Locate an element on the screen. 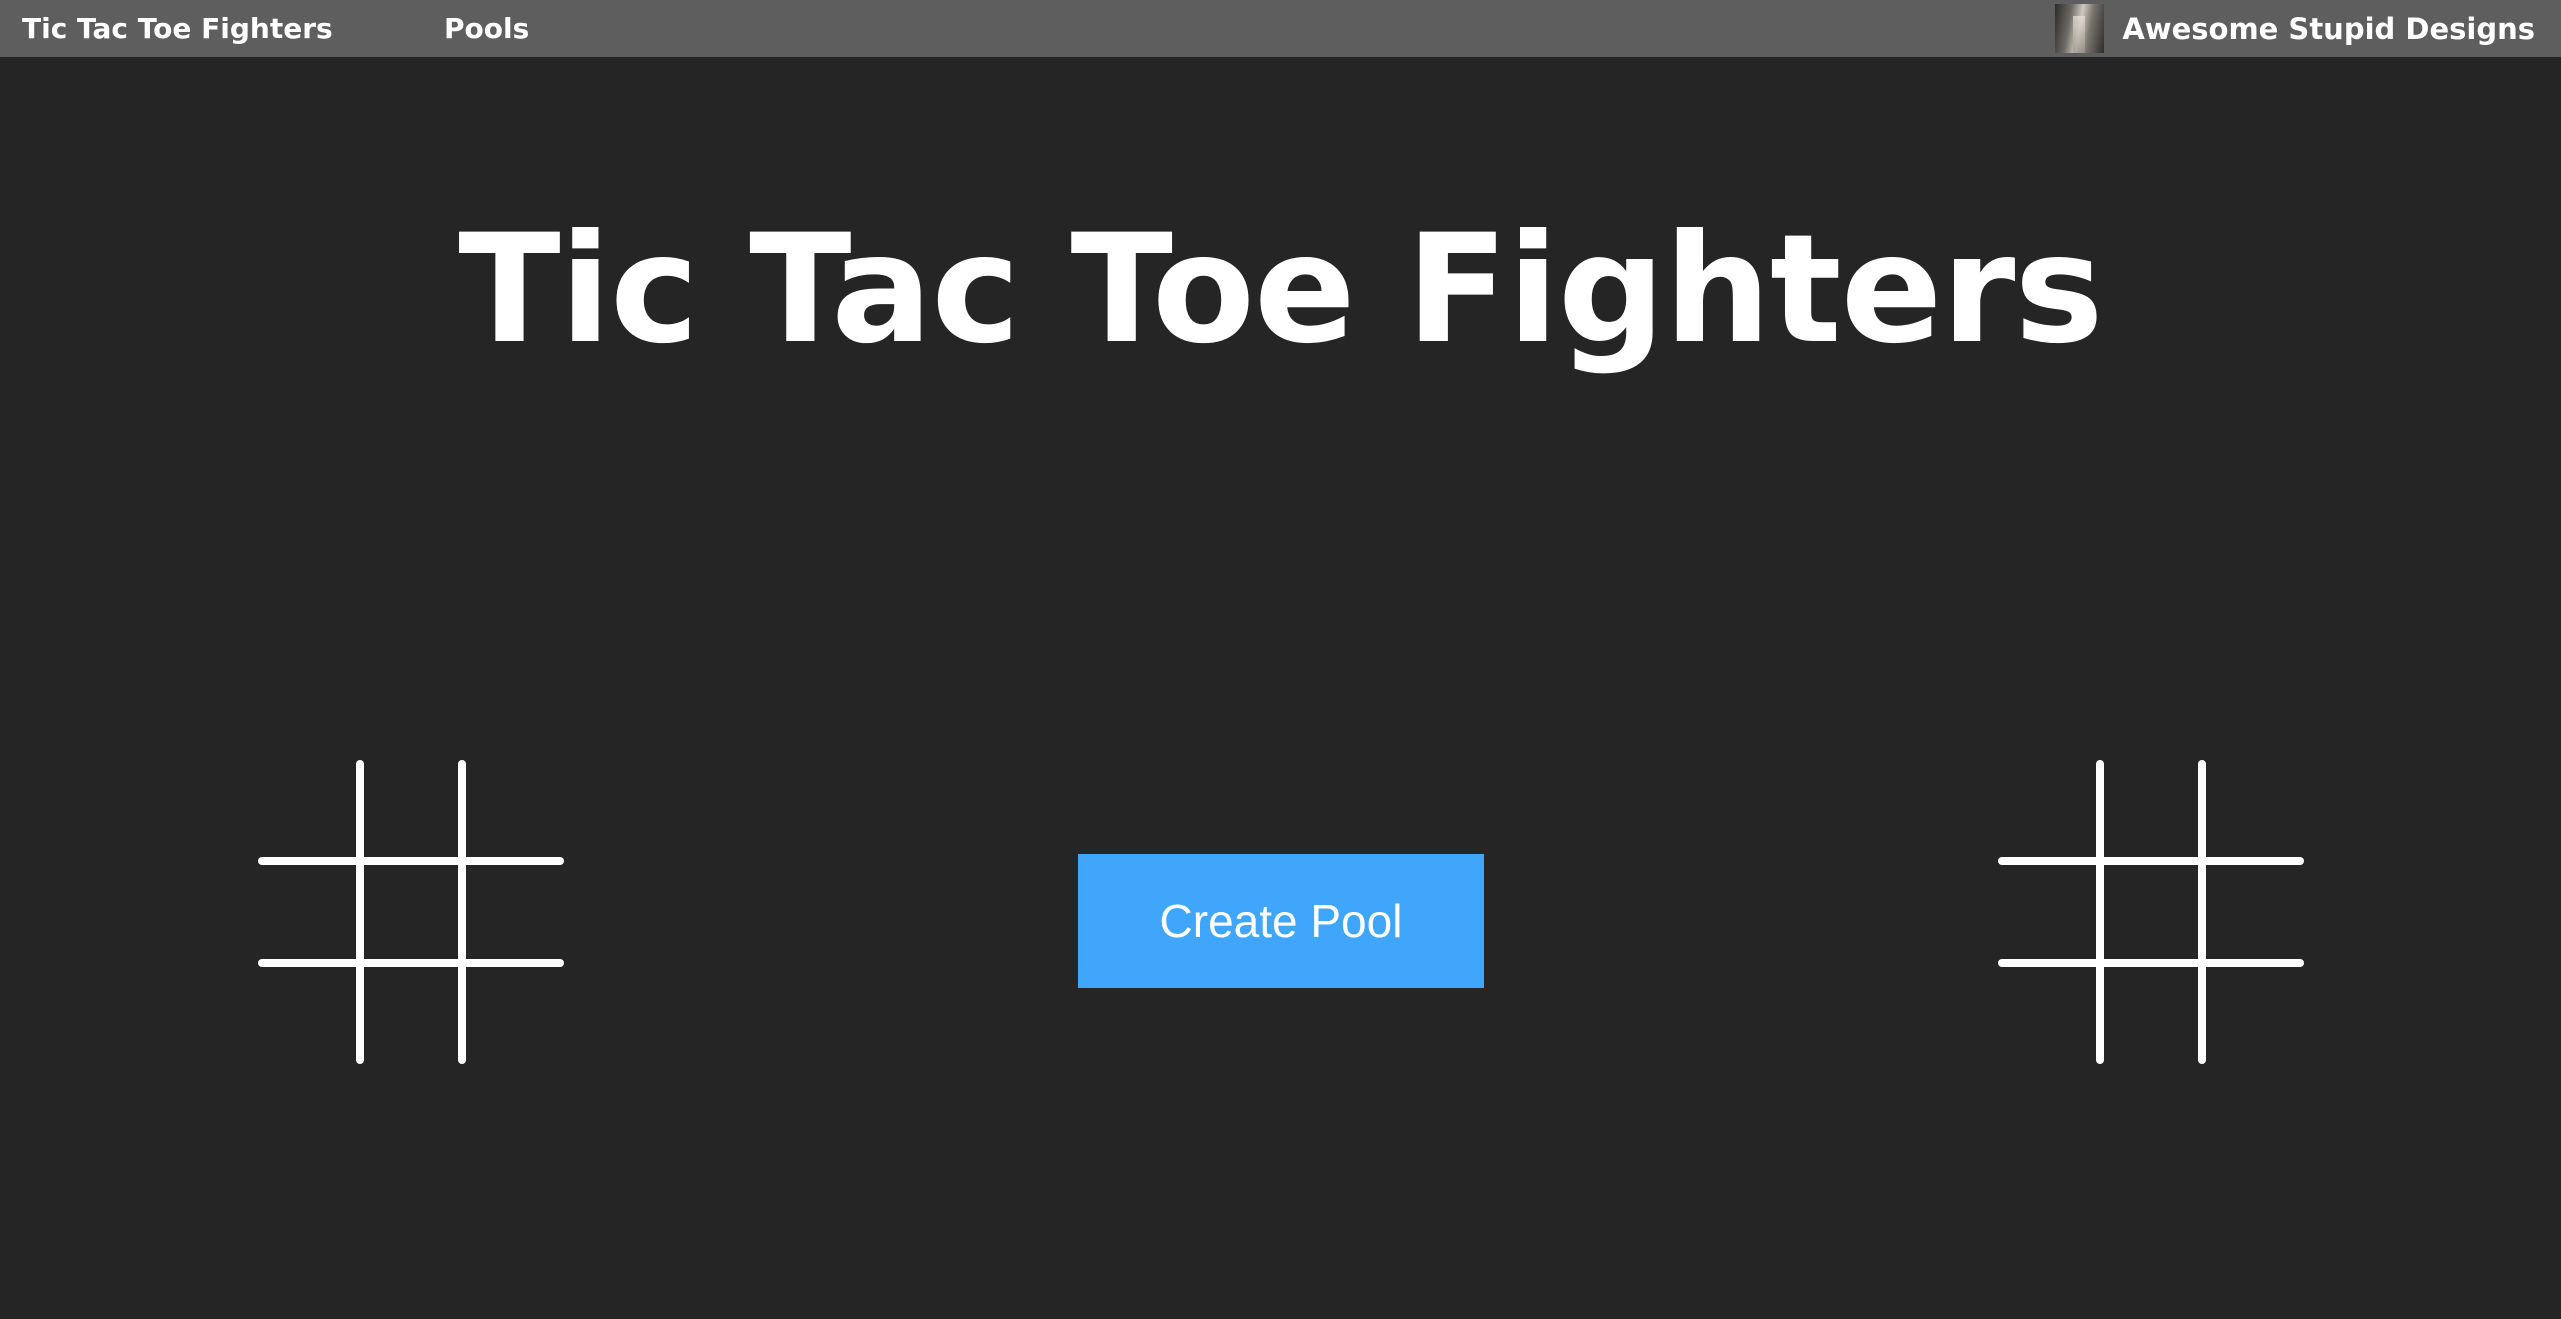  user-name: Awesome Stupid Designs is located at coordinates (2328, 29).